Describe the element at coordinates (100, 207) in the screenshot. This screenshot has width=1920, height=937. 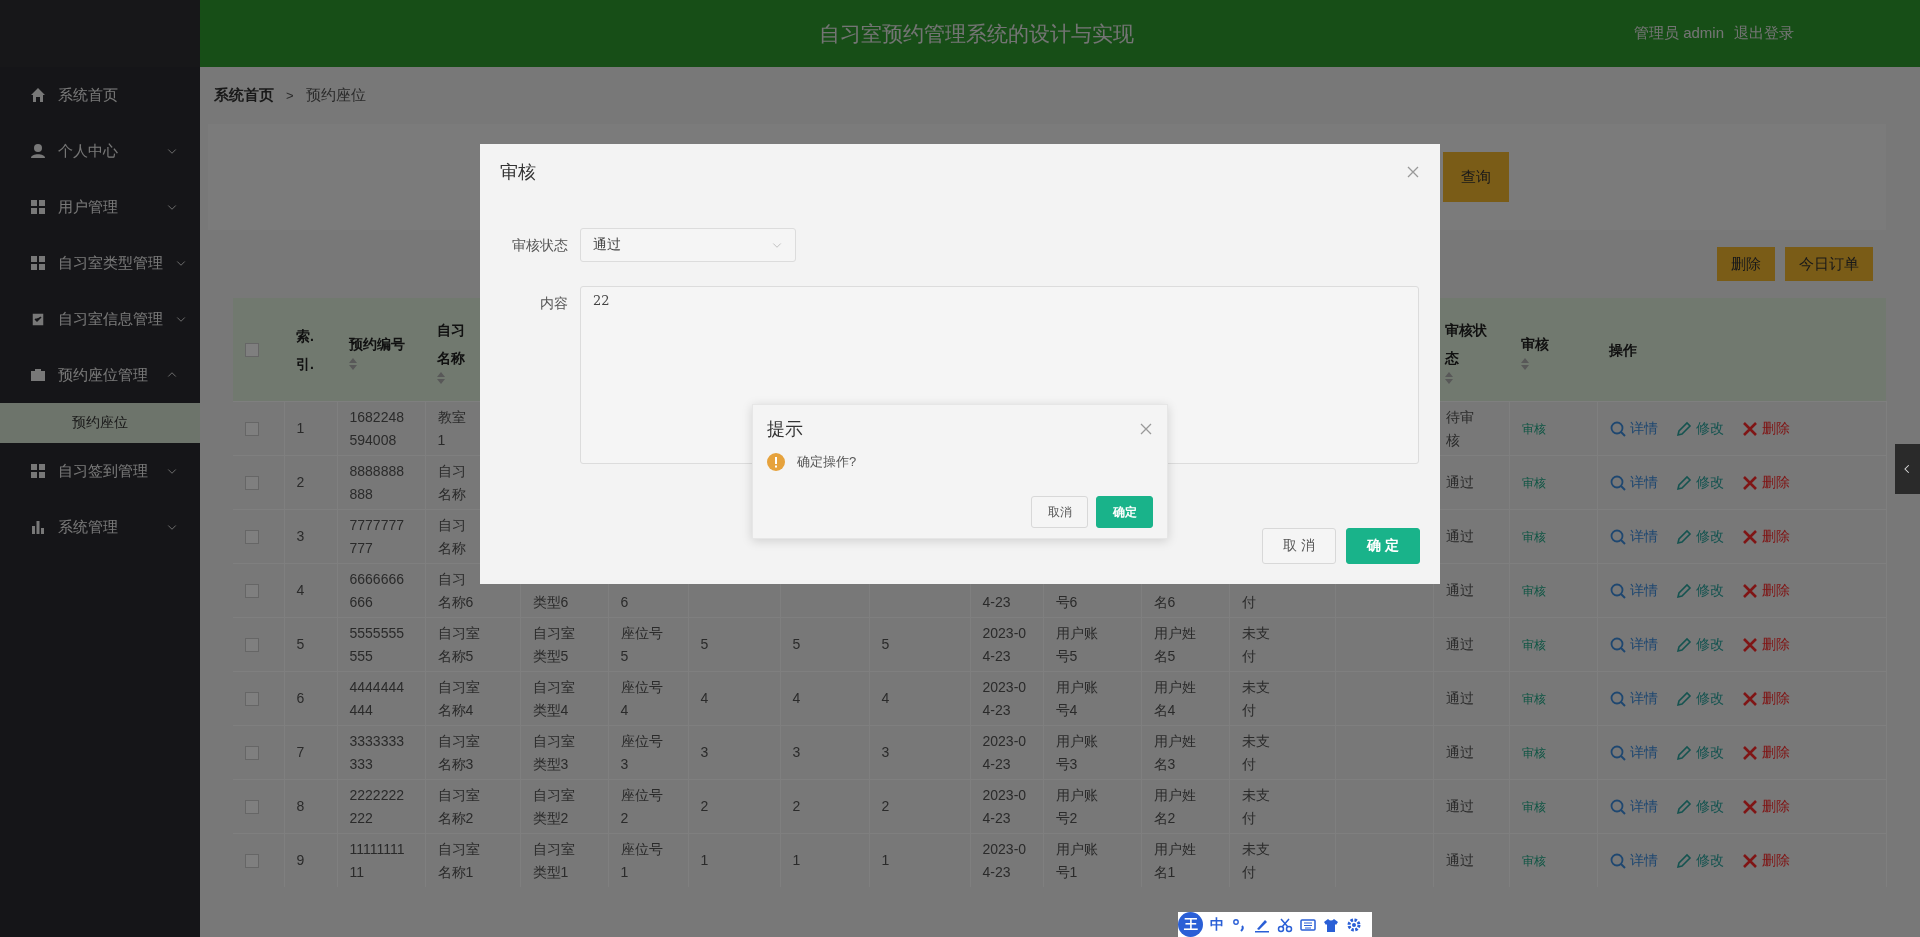
I see `sidebar-item: 用户管理` at that location.